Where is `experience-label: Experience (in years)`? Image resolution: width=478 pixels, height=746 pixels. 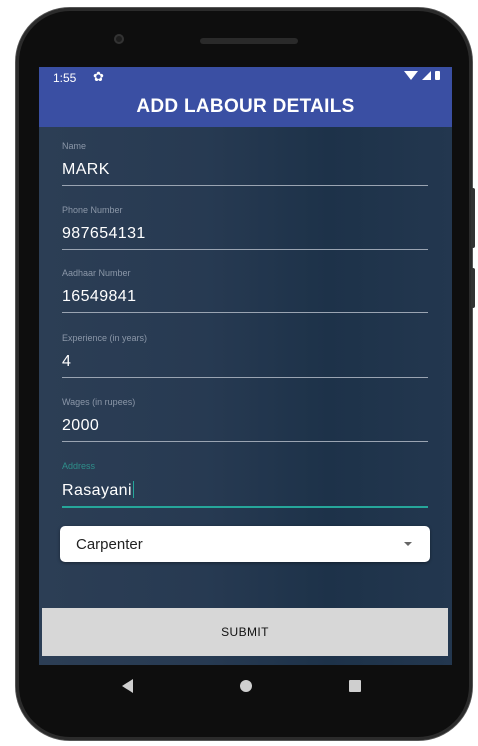
experience-label: Experience (in years) is located at coordinates (105, 338).